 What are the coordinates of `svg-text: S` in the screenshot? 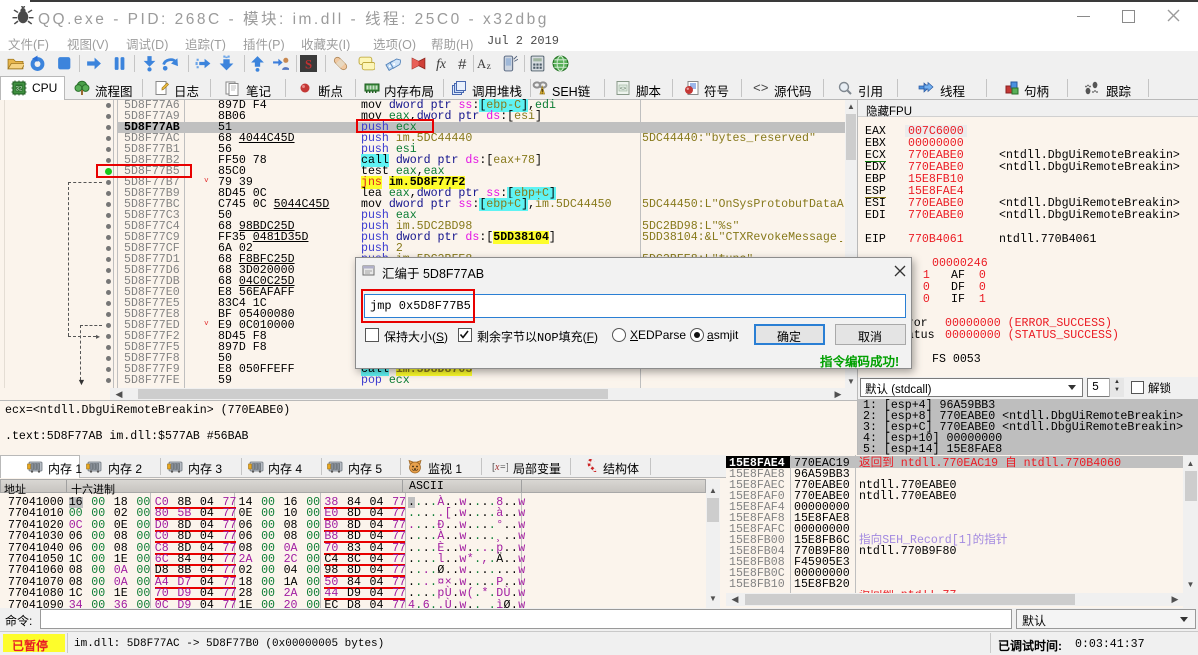 It's located at (308, 64).